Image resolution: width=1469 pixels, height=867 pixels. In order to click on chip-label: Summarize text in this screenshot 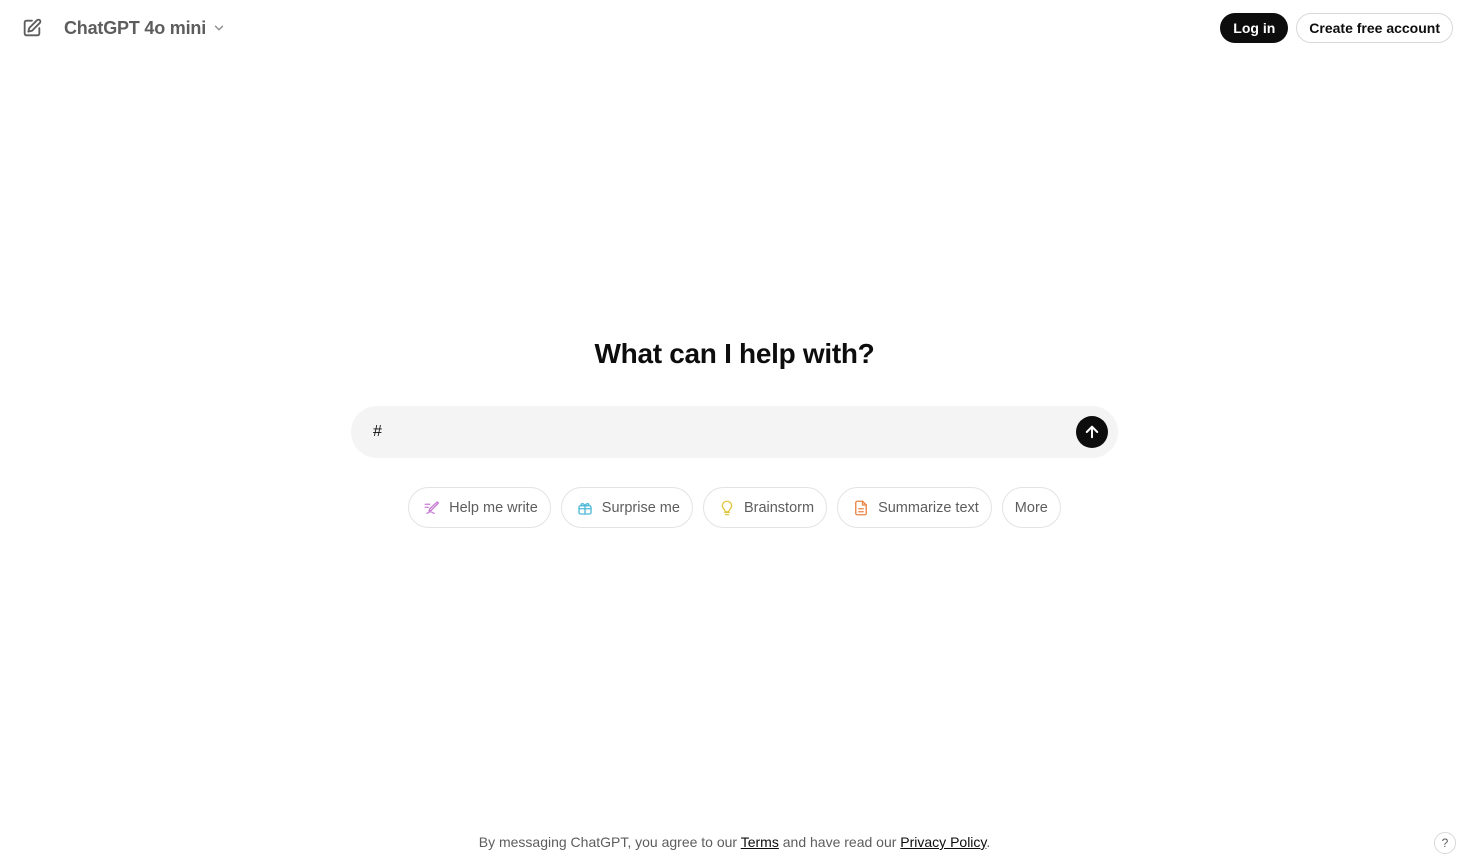, I will do `click(928, 507)`.